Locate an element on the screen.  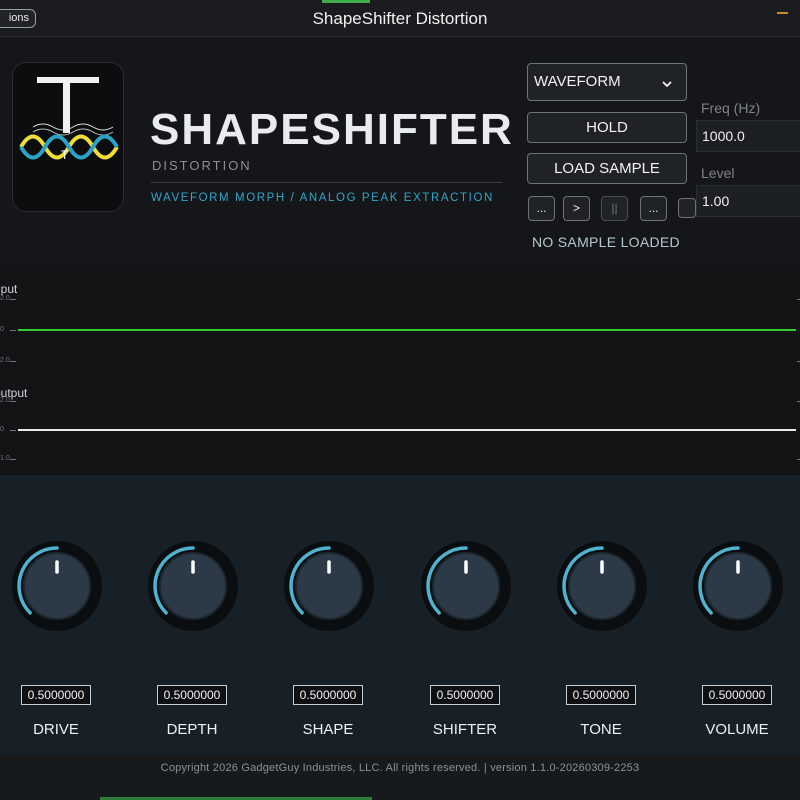
drive-label: DRIVE is located at coordinates (56, 729).